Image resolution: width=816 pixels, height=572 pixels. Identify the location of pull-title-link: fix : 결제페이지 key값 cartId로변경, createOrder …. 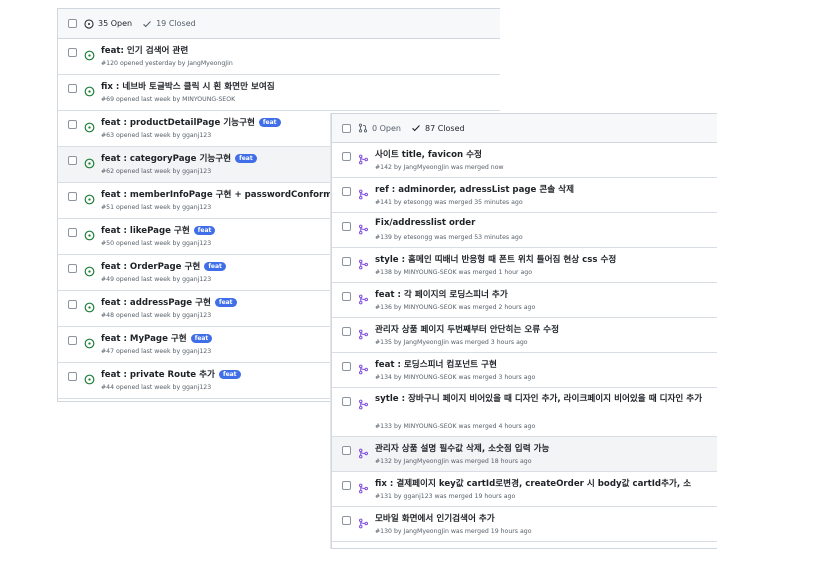
(533, 483).